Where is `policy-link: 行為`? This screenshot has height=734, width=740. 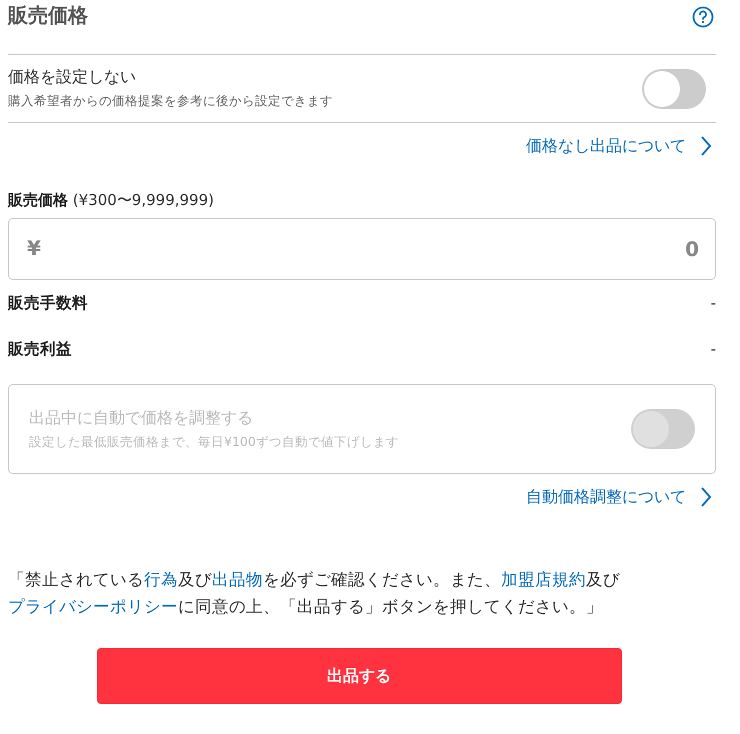
policy-link: 行為 is located at coordinates (161, 579).